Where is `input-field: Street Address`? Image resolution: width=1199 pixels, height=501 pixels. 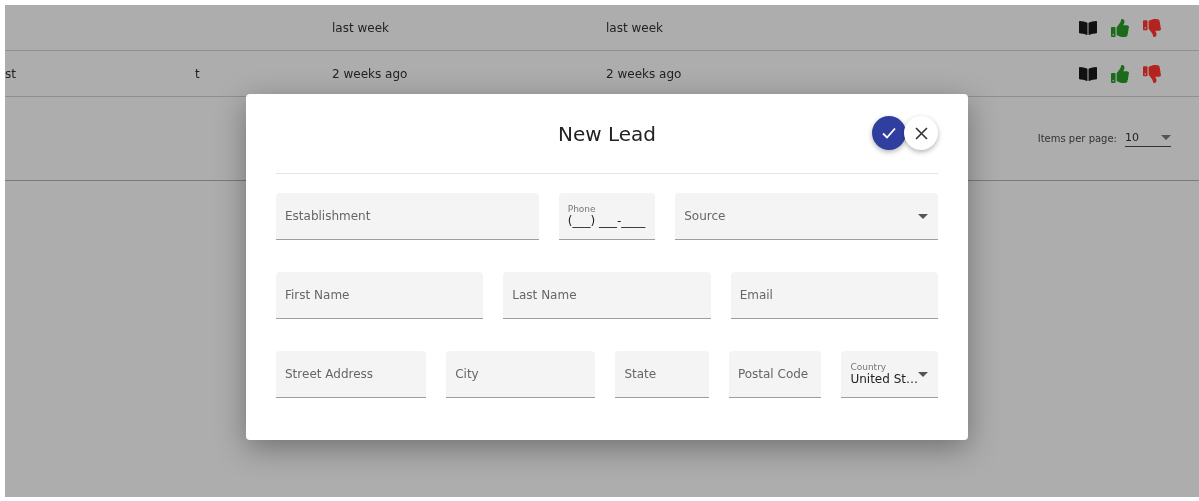
input-field: Street Address is located at coordinates (351, 374).